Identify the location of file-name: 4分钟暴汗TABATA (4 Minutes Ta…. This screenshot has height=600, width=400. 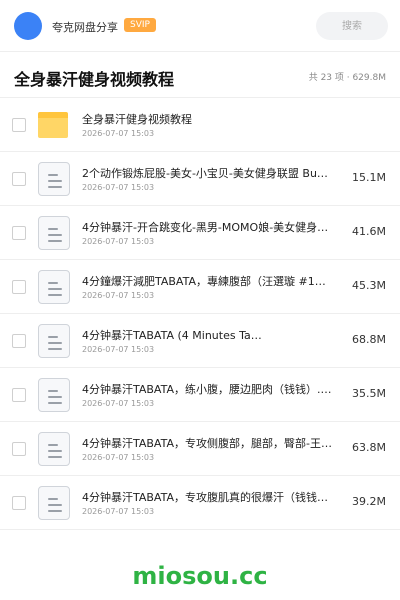
(172, 335).